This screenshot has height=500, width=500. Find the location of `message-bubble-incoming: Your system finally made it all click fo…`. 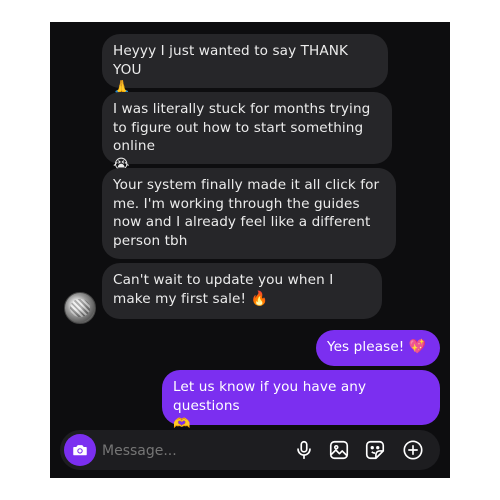

message-bubble-incoming: Your system finally made it all click fo… is located at coordinates (249, 213).